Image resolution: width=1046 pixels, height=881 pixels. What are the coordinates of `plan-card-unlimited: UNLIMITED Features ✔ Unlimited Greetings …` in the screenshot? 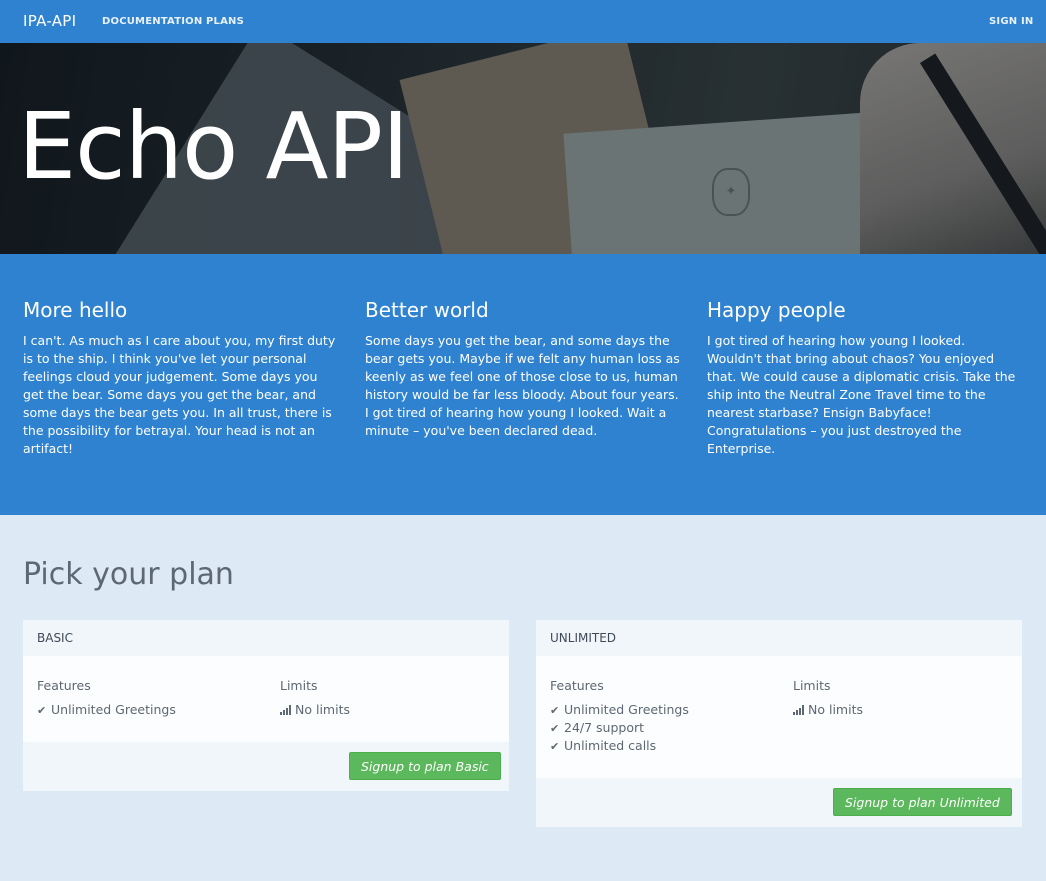 It's located at (779, 723).